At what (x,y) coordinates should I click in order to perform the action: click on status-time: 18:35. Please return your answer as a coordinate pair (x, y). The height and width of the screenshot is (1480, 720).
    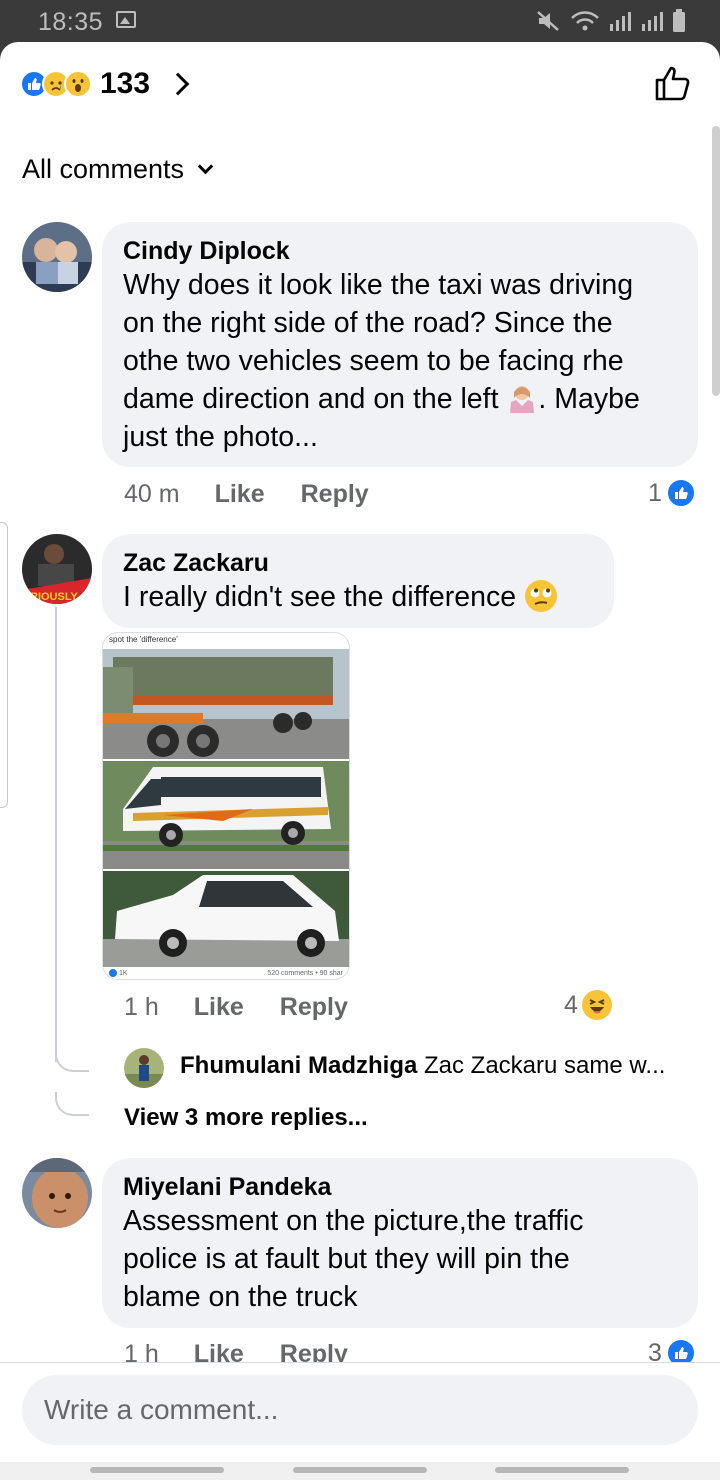
    Looking at the image, I should click on (71, 22).